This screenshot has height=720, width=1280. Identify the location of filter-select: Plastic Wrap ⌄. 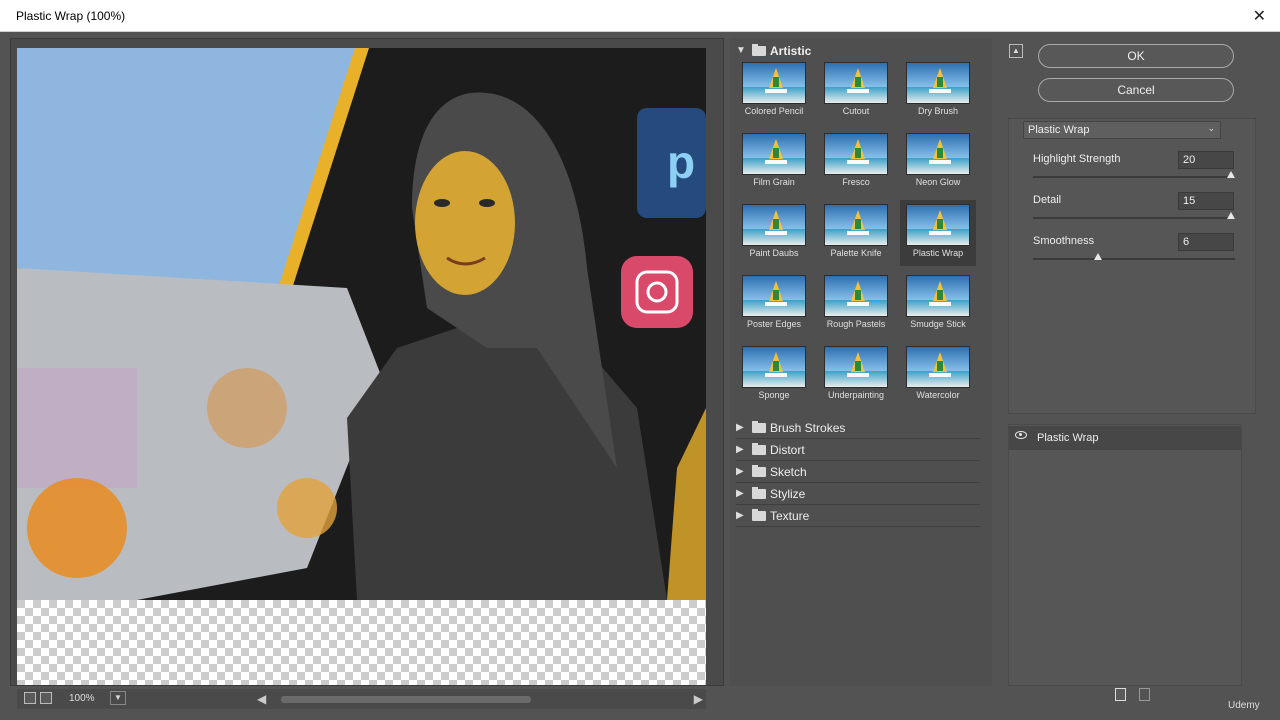
(1122, 130).